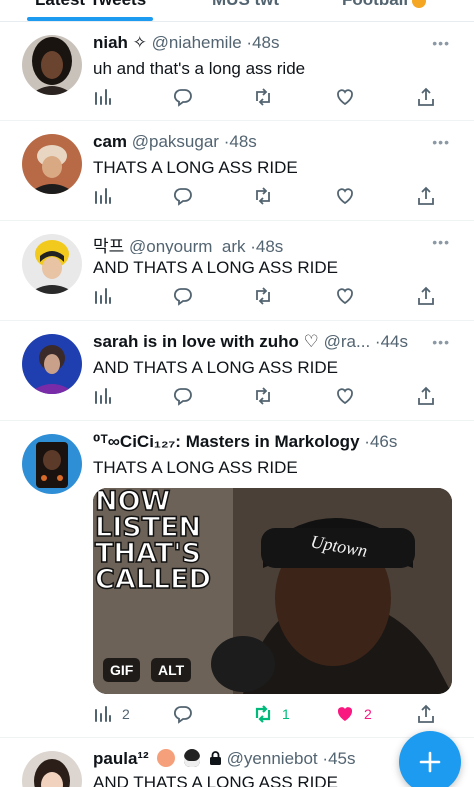 This screenshot has width=474, height=787. I want to click on like-count: 2, so click(368, 714).